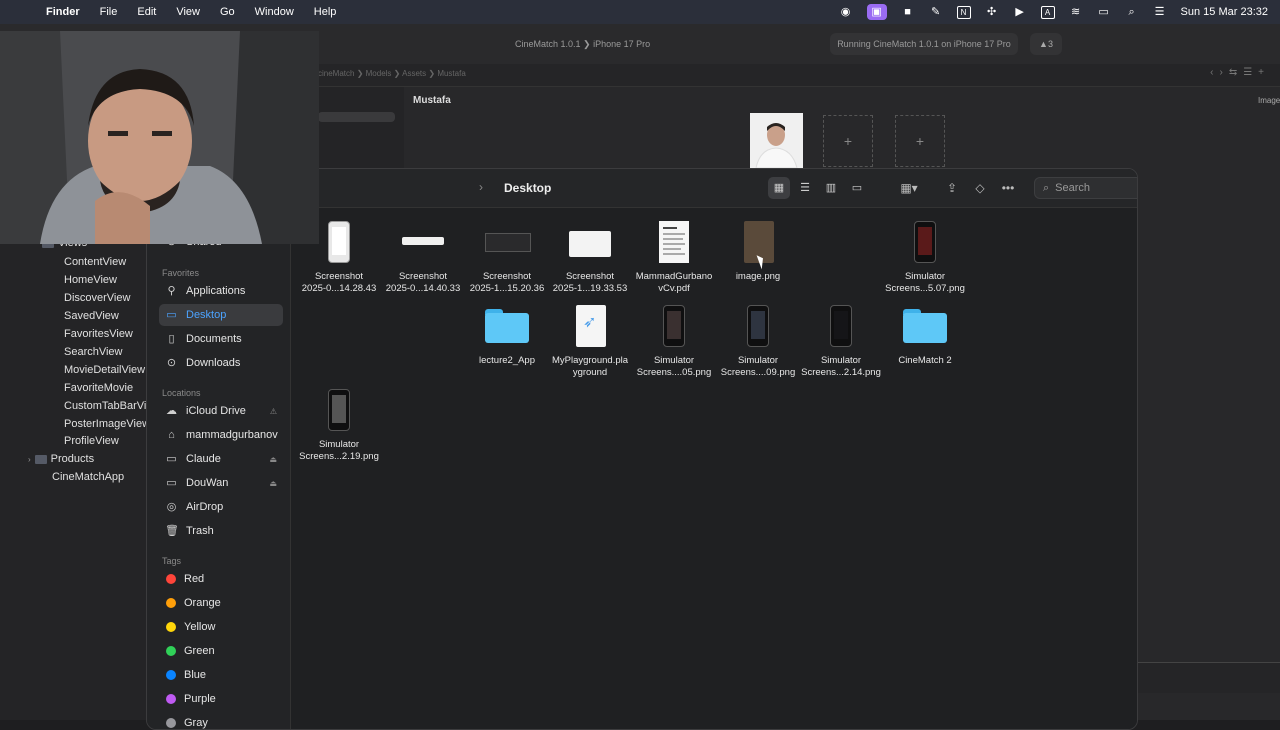 This screenshot has width=1280, height=730. I want to click on file-item: SearchView, so click(86, 352).